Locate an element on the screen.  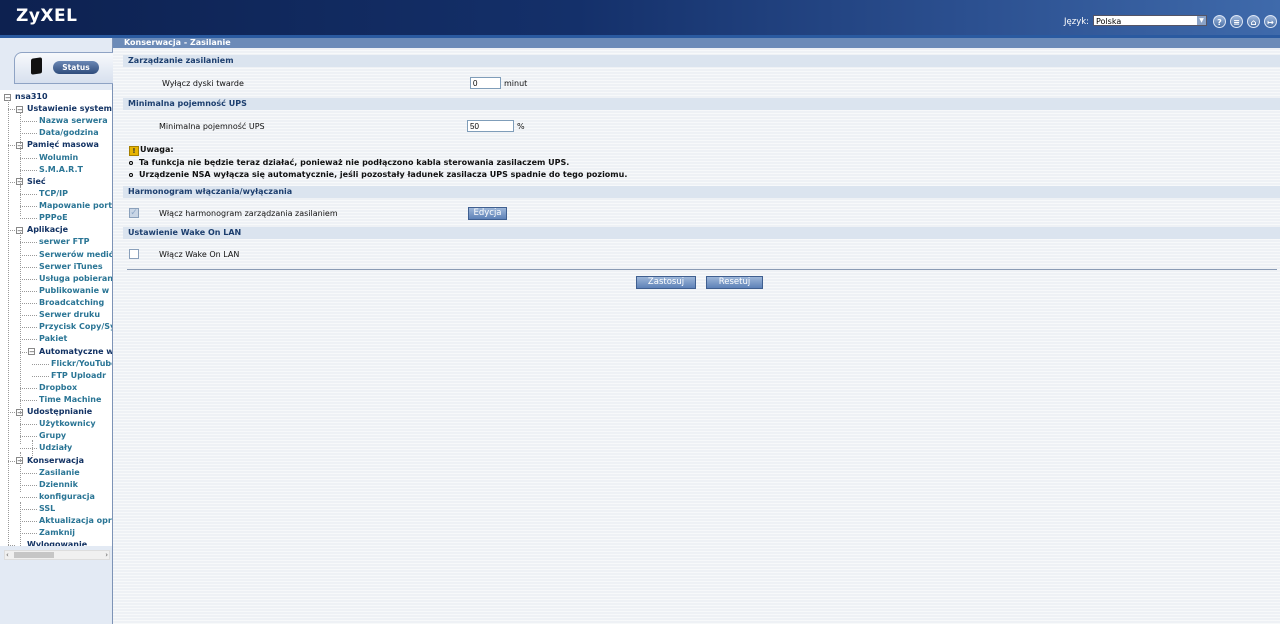
sidebar-item-udostępnianie: Udostępnianie is located at coordinates (59, 412).